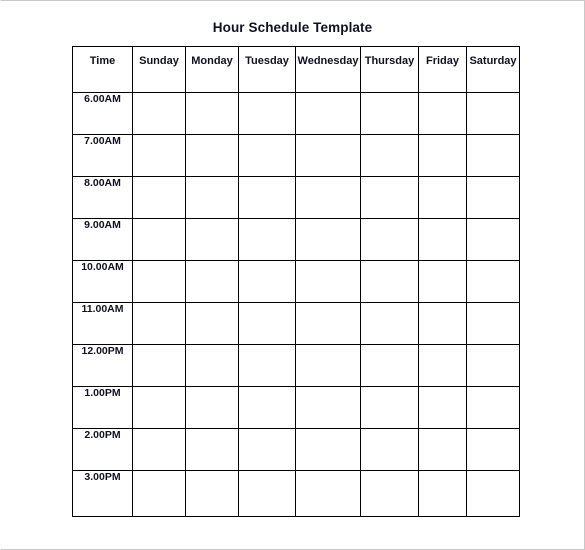 This screenshot has width=585, height=550. I want to click on column-header-wednesday: Wednesday, so click(328, 69).